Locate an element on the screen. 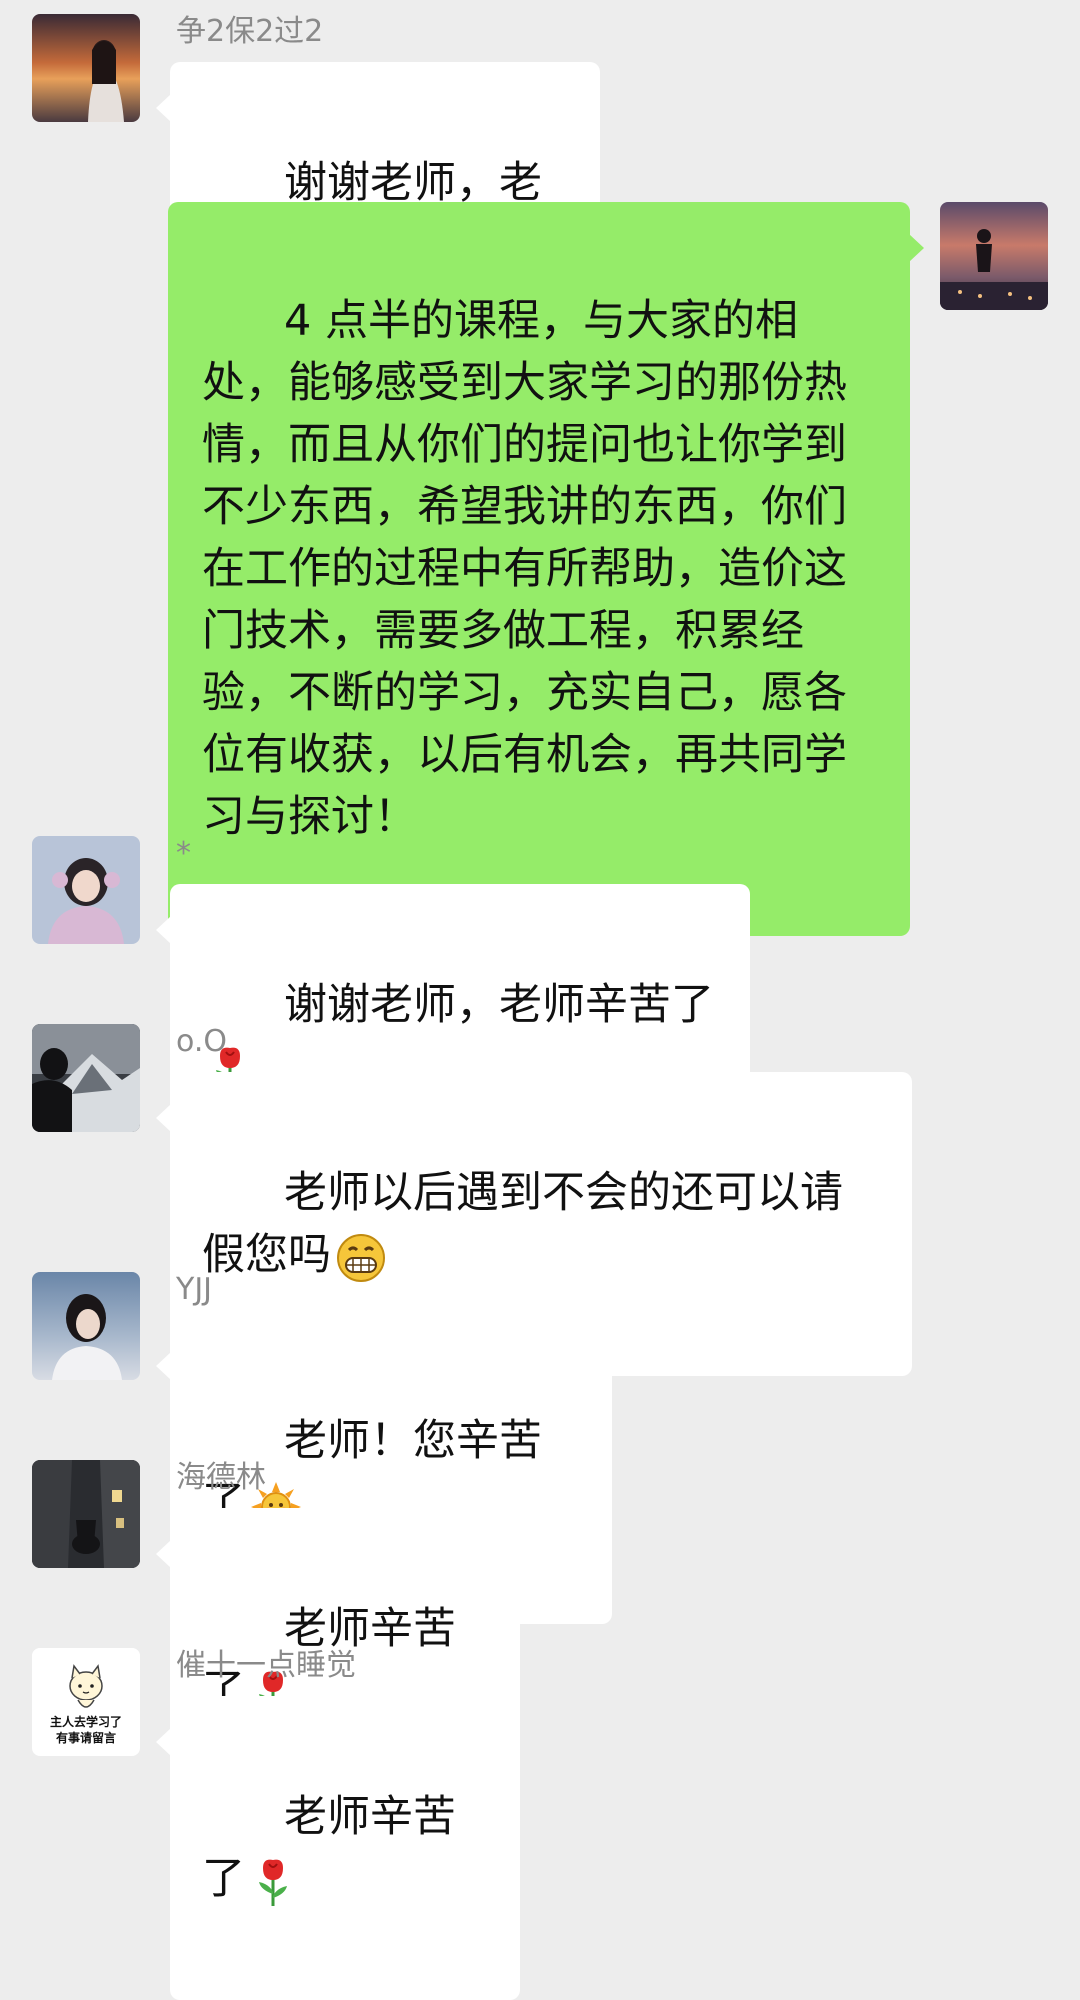 The height and width of the screenshot is (2000, 1080). sender-name: 争2保2过2 is located at coordinates (250, 31).